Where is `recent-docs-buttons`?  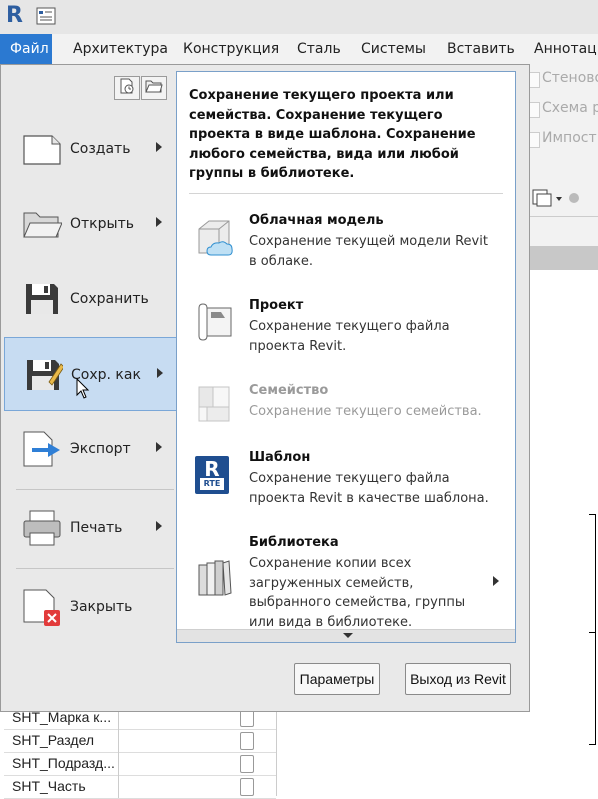
recent-docs-buttons is located at coordinates (141, 88).